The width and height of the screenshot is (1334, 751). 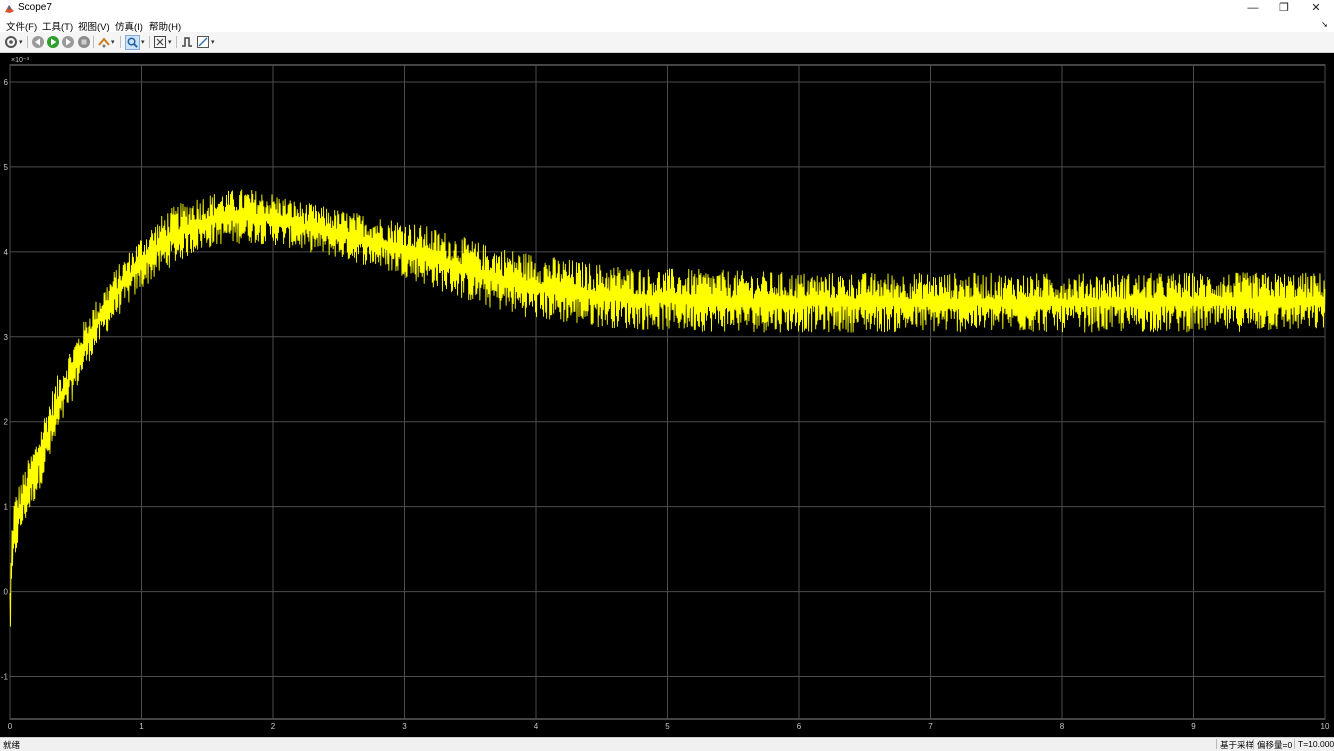 I want to click on status-time: T=10.000, so click(x=1316, y=744).